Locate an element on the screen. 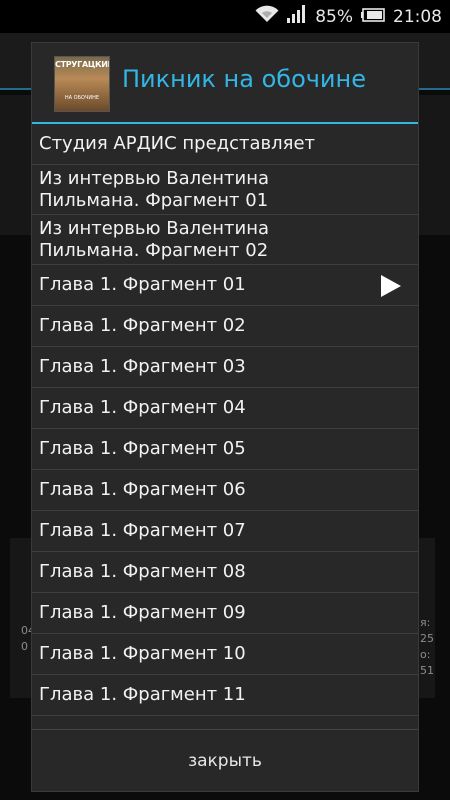  dialog-header: СТРУГАЦКИЕ НА ОБОЧИНЕ Пикник на обочине is located at coordinates (225, 83).